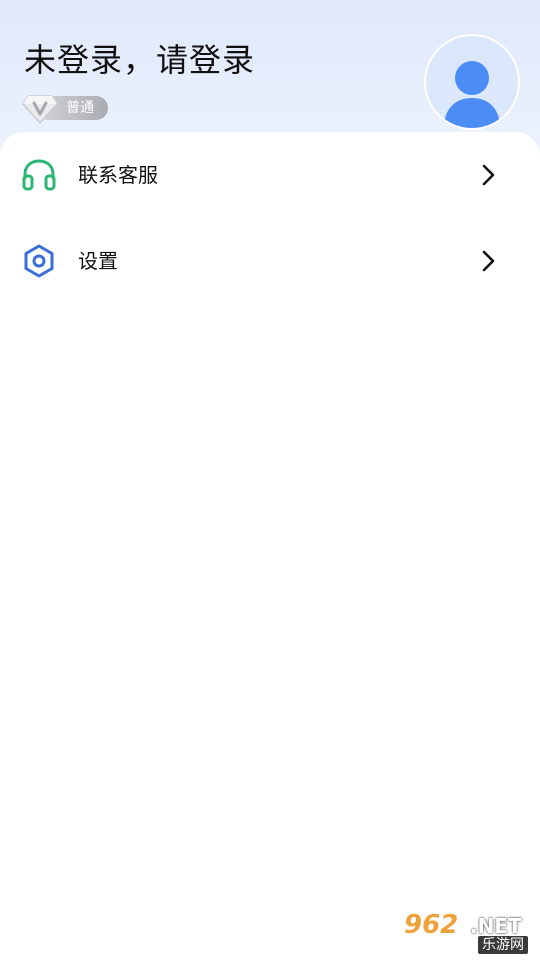  What do you see at coordinates (139, 60) in the screenshot?
I see `login-prompt: 未登录，请登录` at bounding box center [139, 60].